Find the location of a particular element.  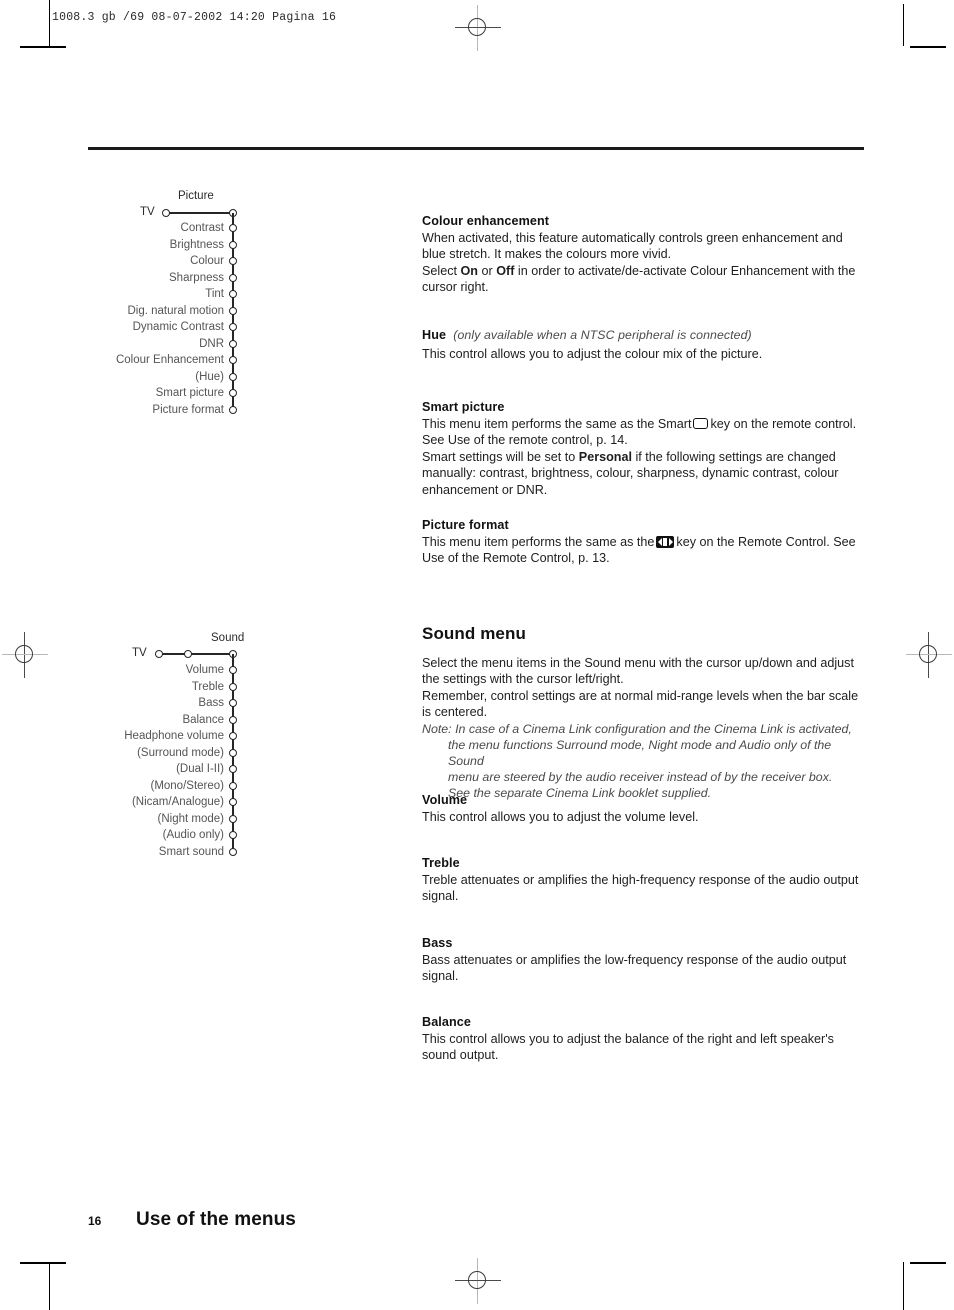

picture-tree-item-label: Contrast is located at coordinates (202, 228).